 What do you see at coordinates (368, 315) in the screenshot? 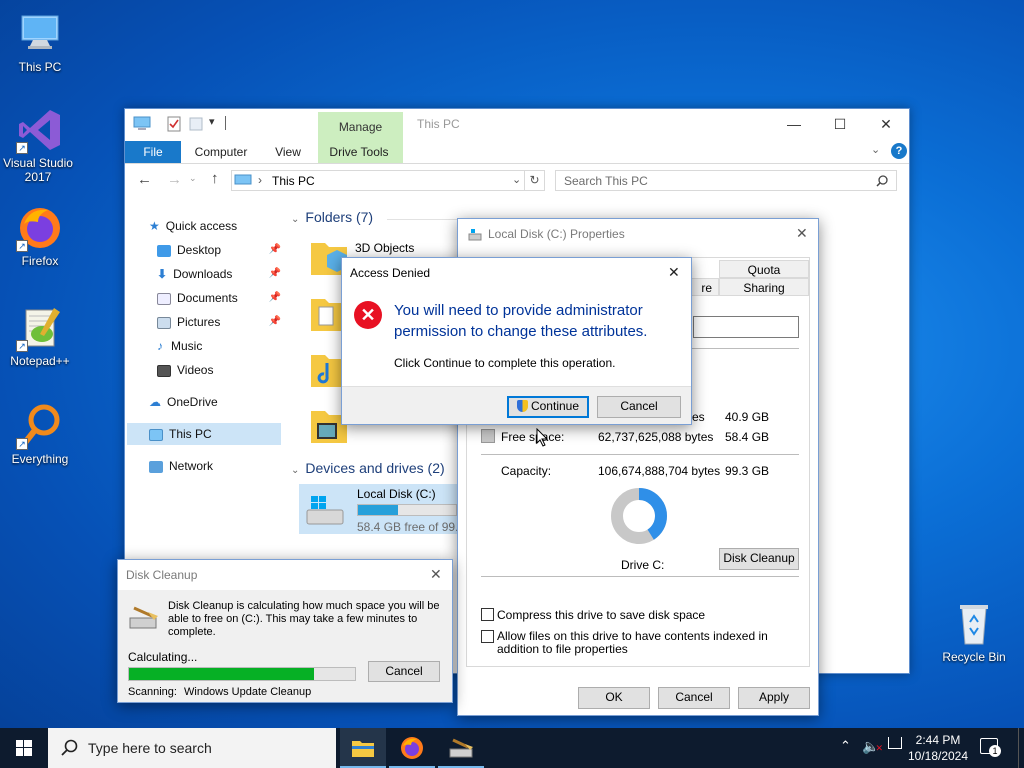
I see `error-icon: ✕` at bounding box center [368, 315].